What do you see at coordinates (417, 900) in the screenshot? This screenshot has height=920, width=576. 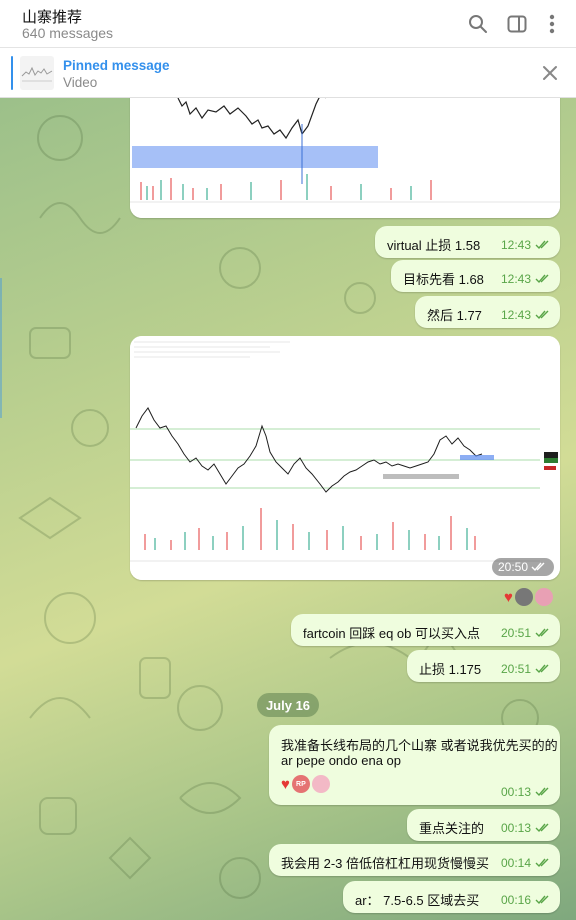 I see `message-text: ar： 7.5-6.5 区域去买` at bounding box center [417, 900].